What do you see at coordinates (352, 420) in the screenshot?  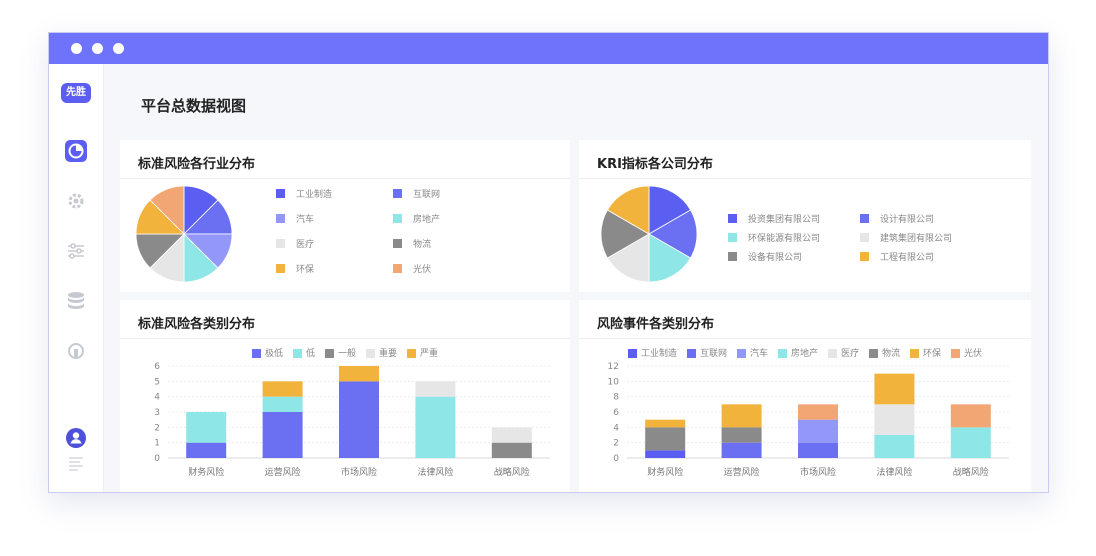 I see `category-bar-chart: 0 1 2 3 4 5 6 财务风险 运营风险 市场风险 法律风险 战略风险` at bounding box center [352, 420].